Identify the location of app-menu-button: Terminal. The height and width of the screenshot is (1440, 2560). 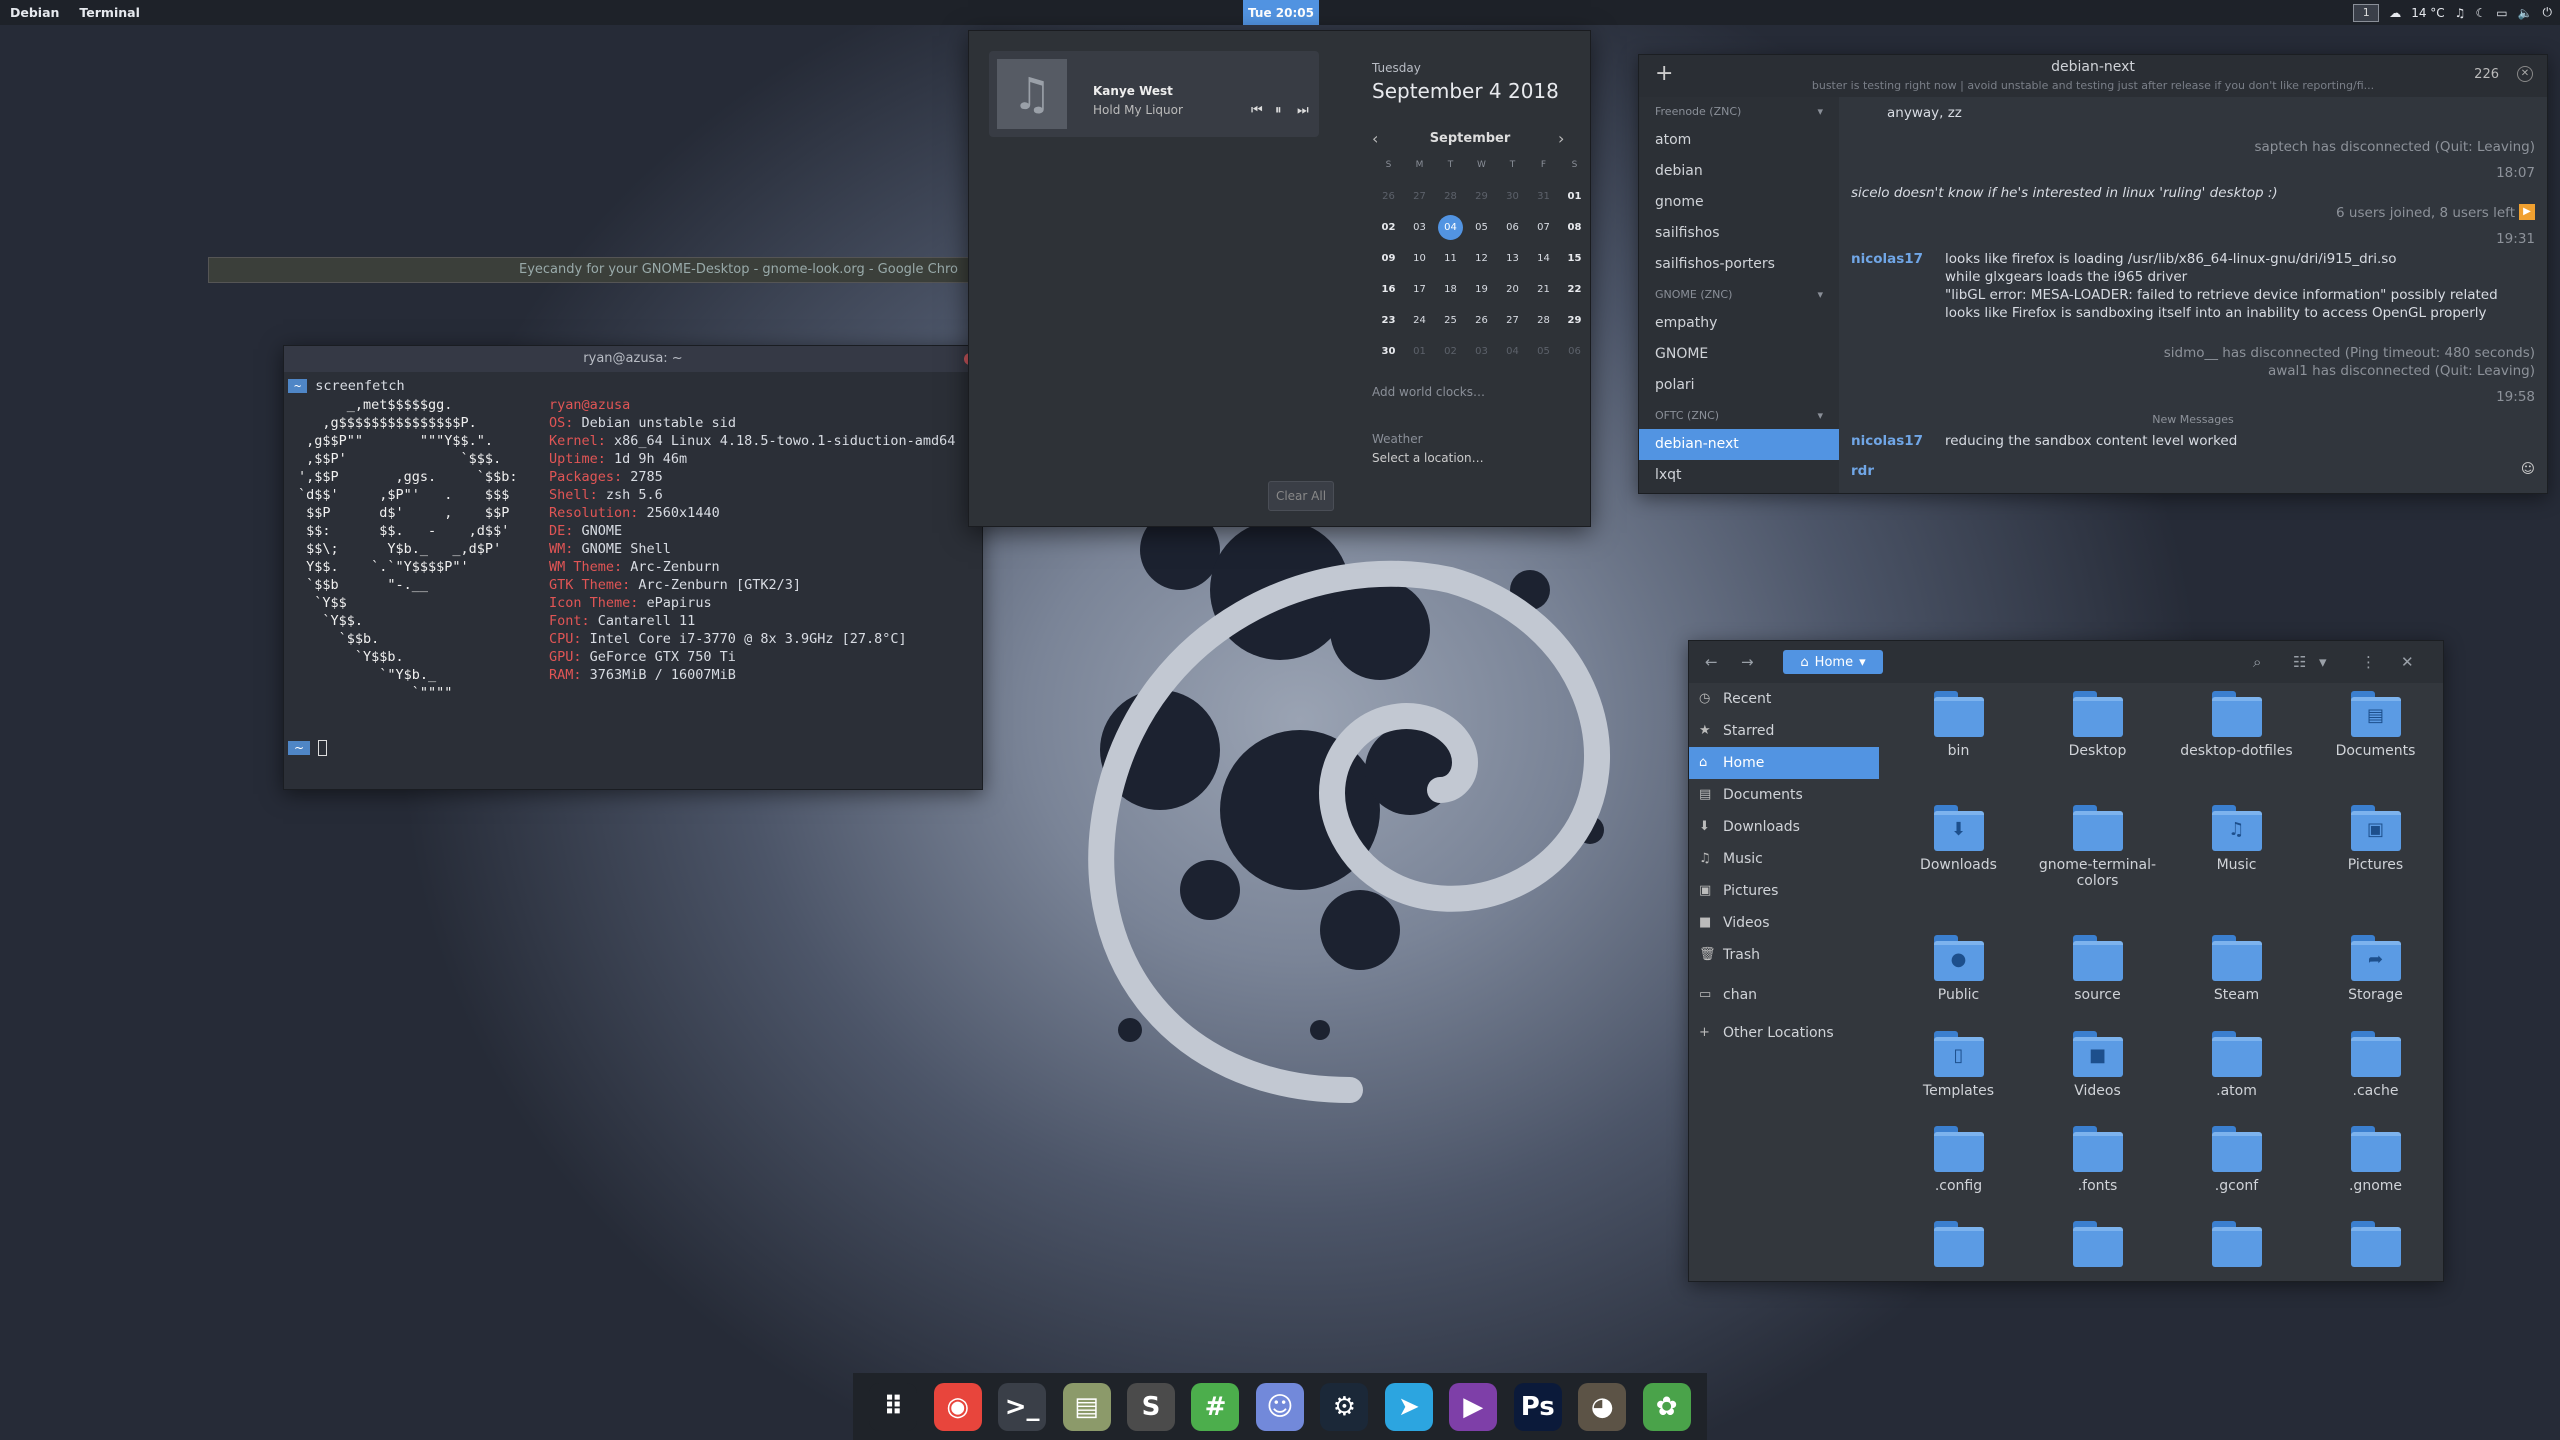
(109, 12).